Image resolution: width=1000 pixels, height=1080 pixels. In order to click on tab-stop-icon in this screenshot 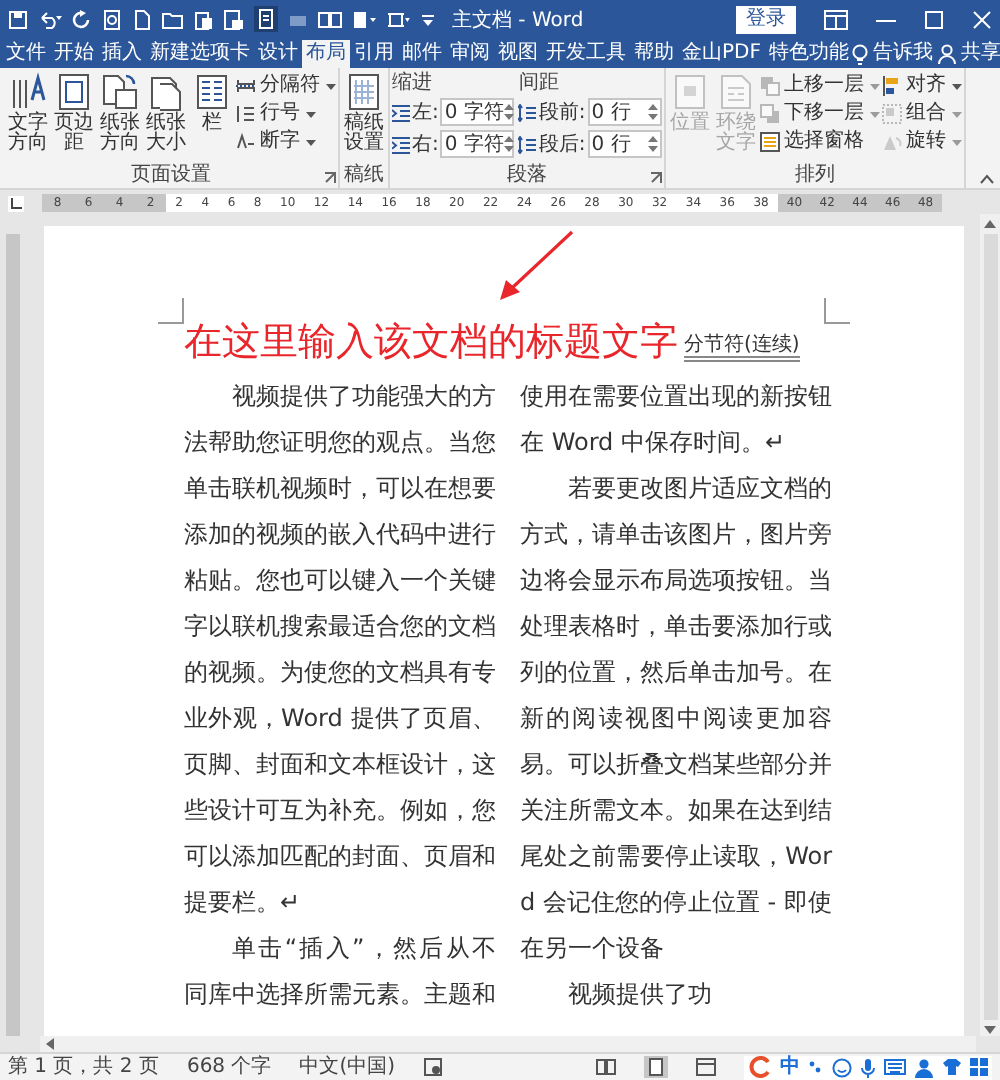, I will do `click(16, 203)`.